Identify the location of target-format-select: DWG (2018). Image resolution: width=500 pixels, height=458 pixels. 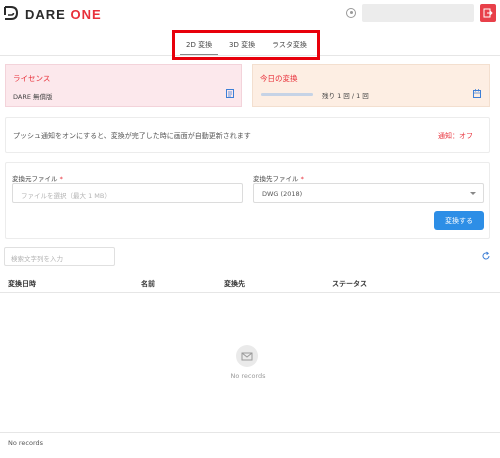
(368, 193).